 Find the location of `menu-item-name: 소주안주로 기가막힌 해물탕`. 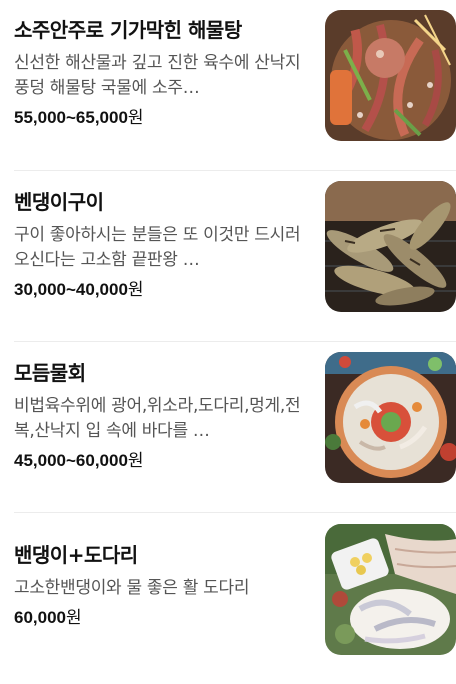

menu-item-name: 소주안주로 기가막힌 해물탕 is located at coordinates (128, 30).